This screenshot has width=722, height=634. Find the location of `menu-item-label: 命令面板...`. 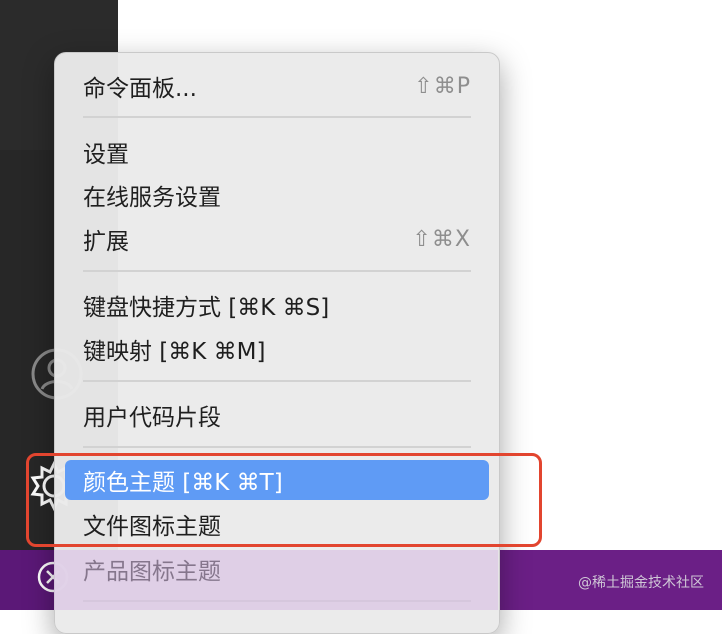

menu-item-label: 命令面板... is located at coordinates (140, 89).